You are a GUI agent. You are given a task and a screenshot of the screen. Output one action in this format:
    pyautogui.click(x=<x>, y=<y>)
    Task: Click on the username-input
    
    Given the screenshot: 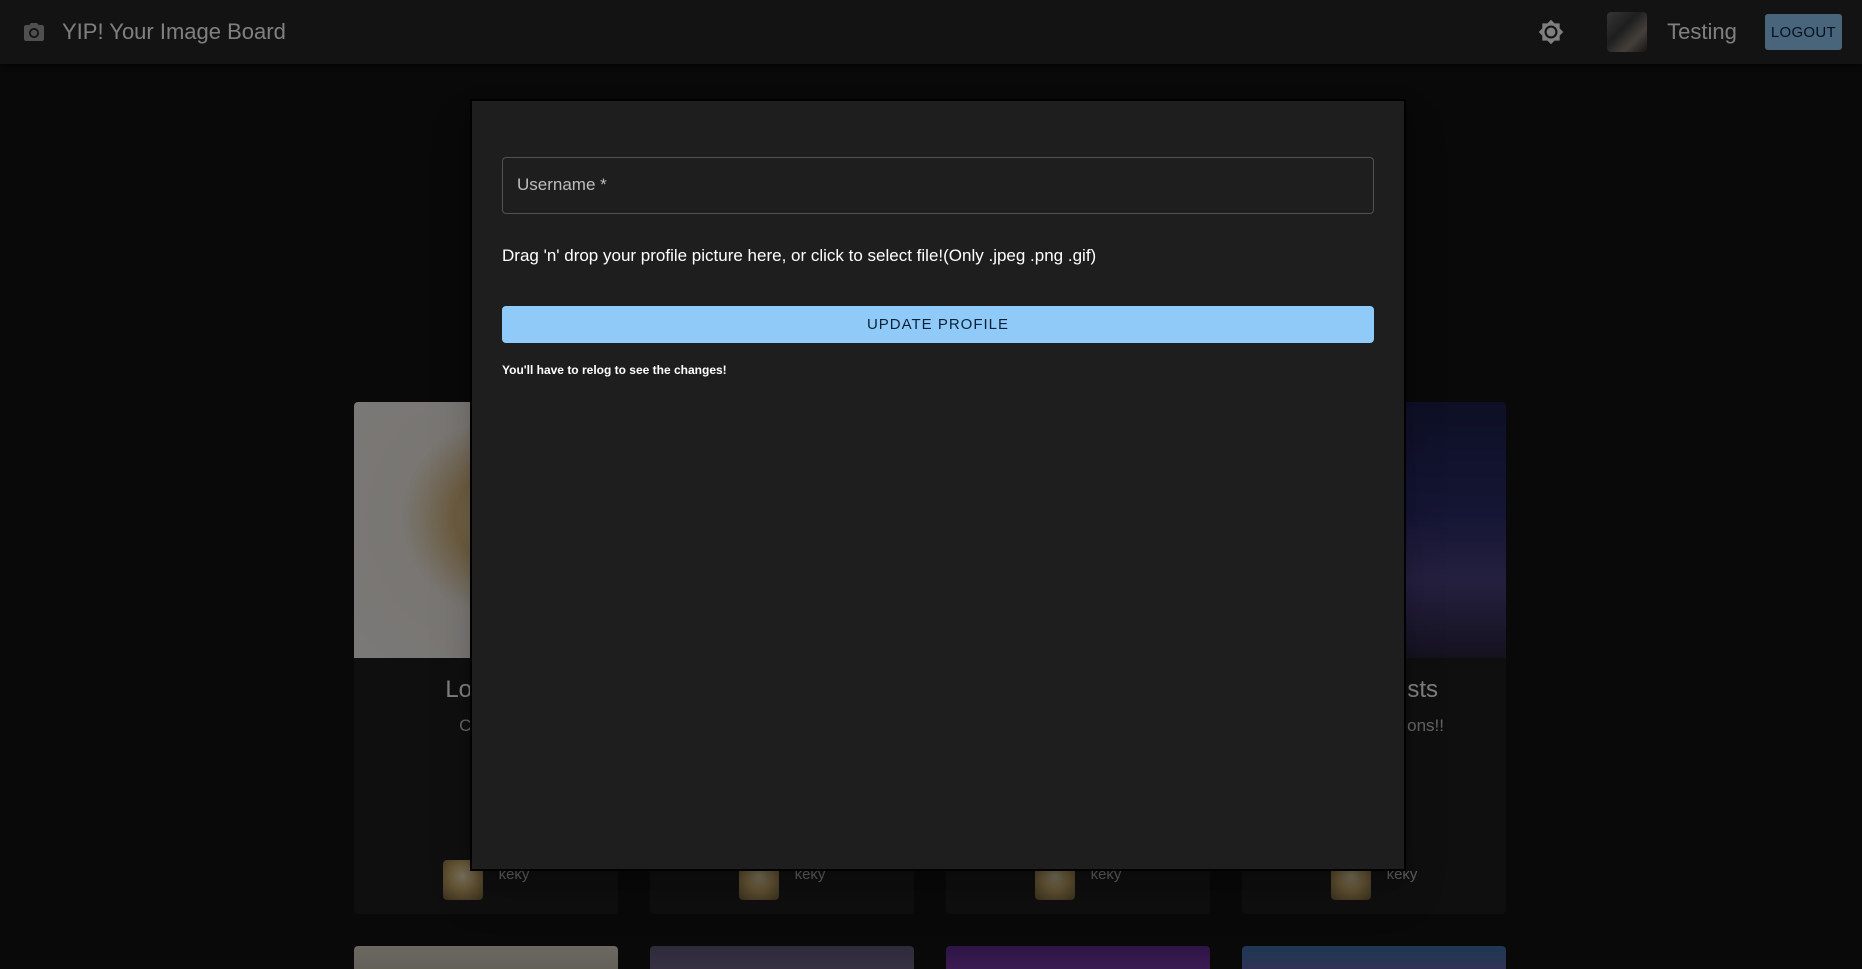 What is the action you would take?
    pyautogui.click(x=938, y=185)
    